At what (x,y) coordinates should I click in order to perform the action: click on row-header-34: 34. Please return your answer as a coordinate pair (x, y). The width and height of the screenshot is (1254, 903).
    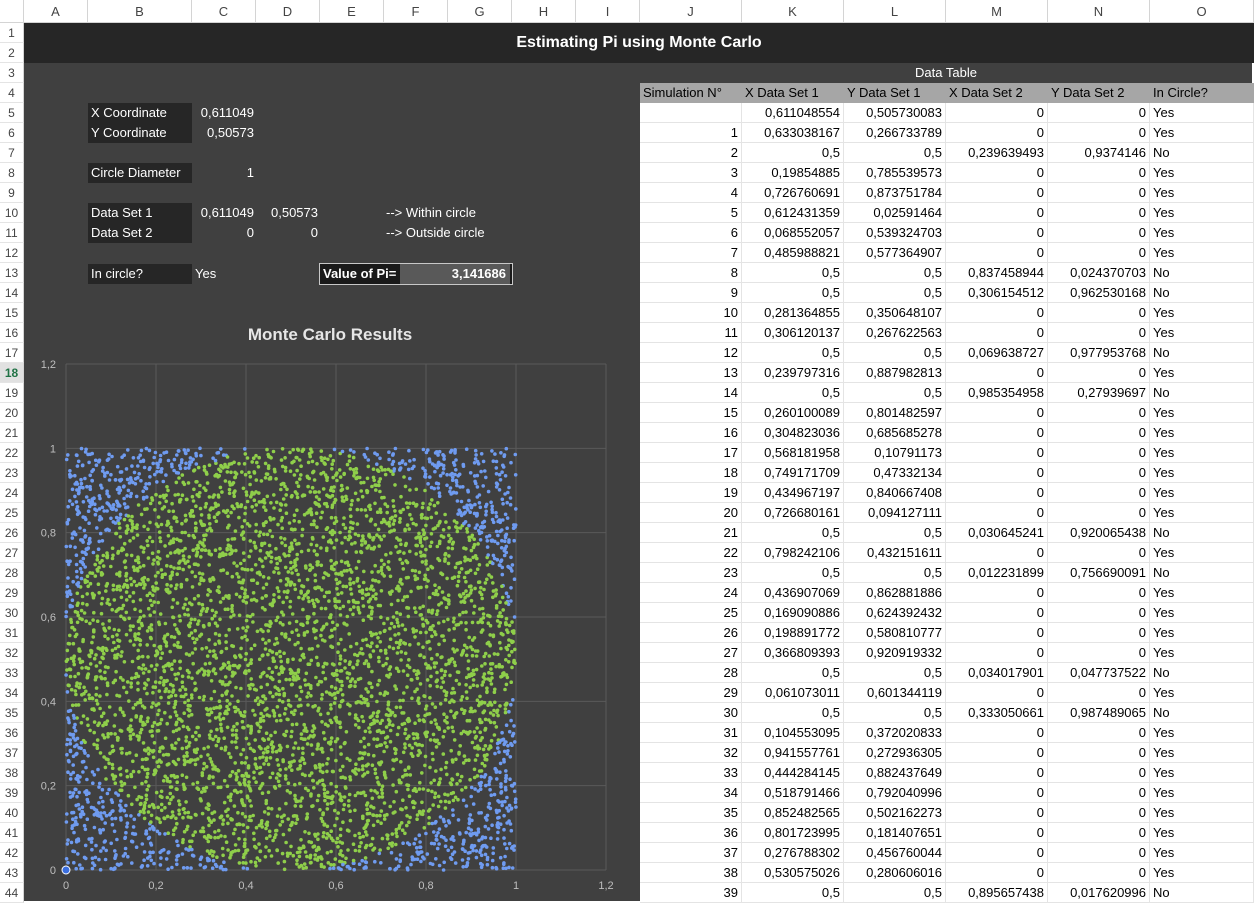
    Looking at the image, I should click on (12, 693).